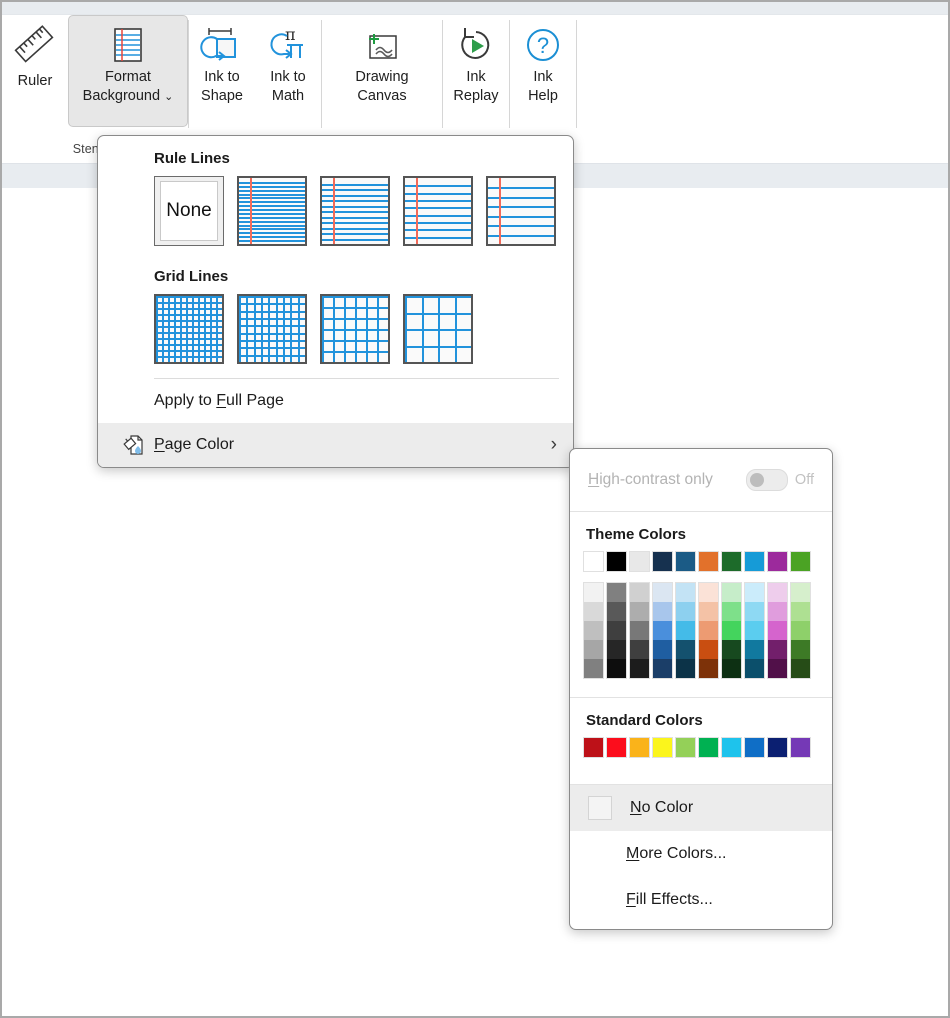  What do you see at coordinates (189, 211) in the screenshot?
I see `rule-lines-option-none: None` at bounding box center [189, 211].